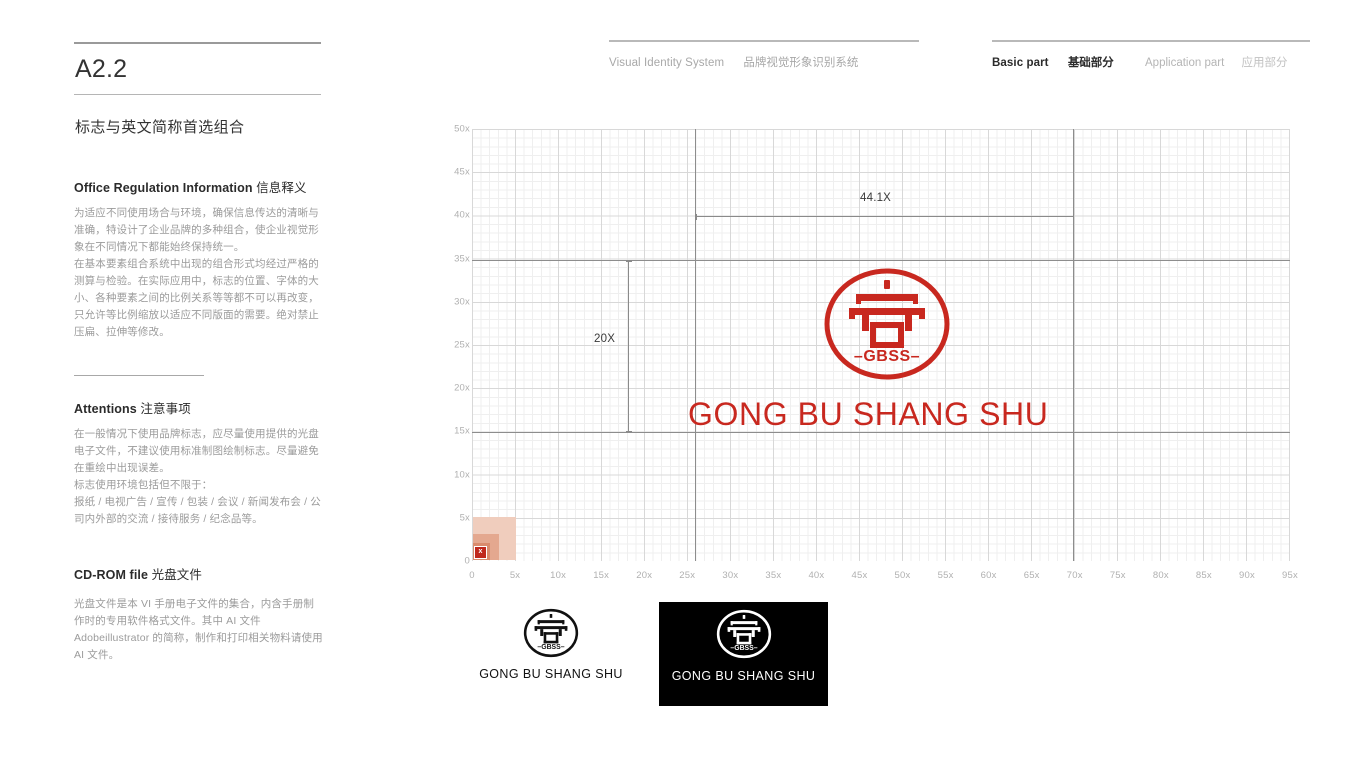 This screenshot has height=768, width=1366. Describe the element at coordinates (197, 94) in the screenshot. I see `title-bottom-rule` at that location.